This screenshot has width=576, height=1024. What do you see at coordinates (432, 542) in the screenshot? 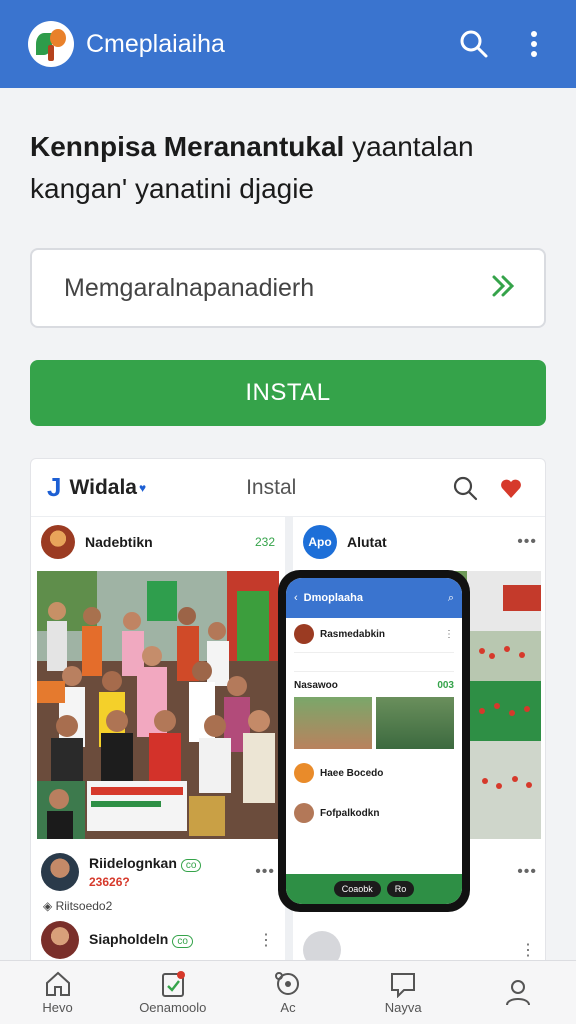
I see `post-author: Alutat` at bounding box center [432, 542].